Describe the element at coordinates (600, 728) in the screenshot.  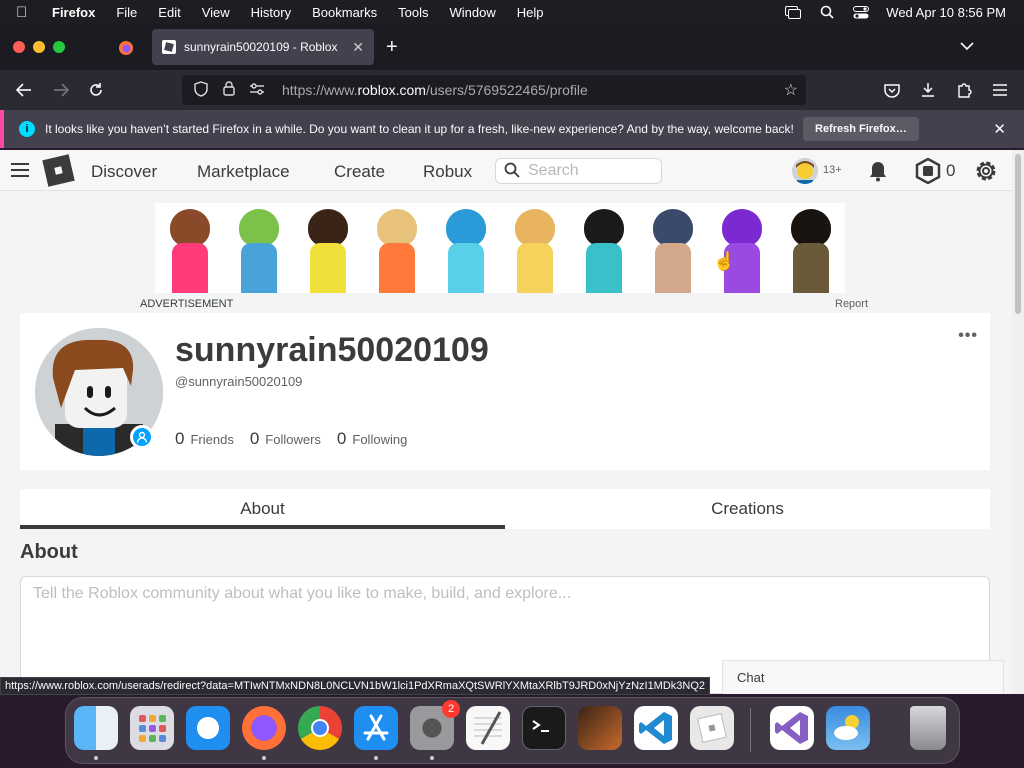
I see `garageband-icon` at that location.